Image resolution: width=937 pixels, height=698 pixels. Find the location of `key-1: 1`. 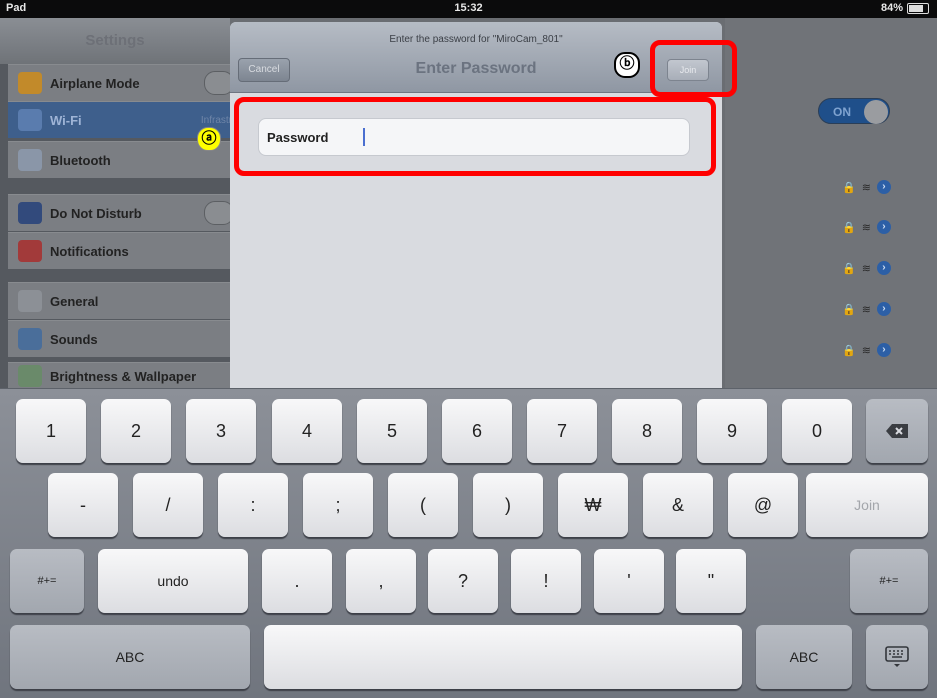

key-1: 1 is located at coordinates (51, 431).